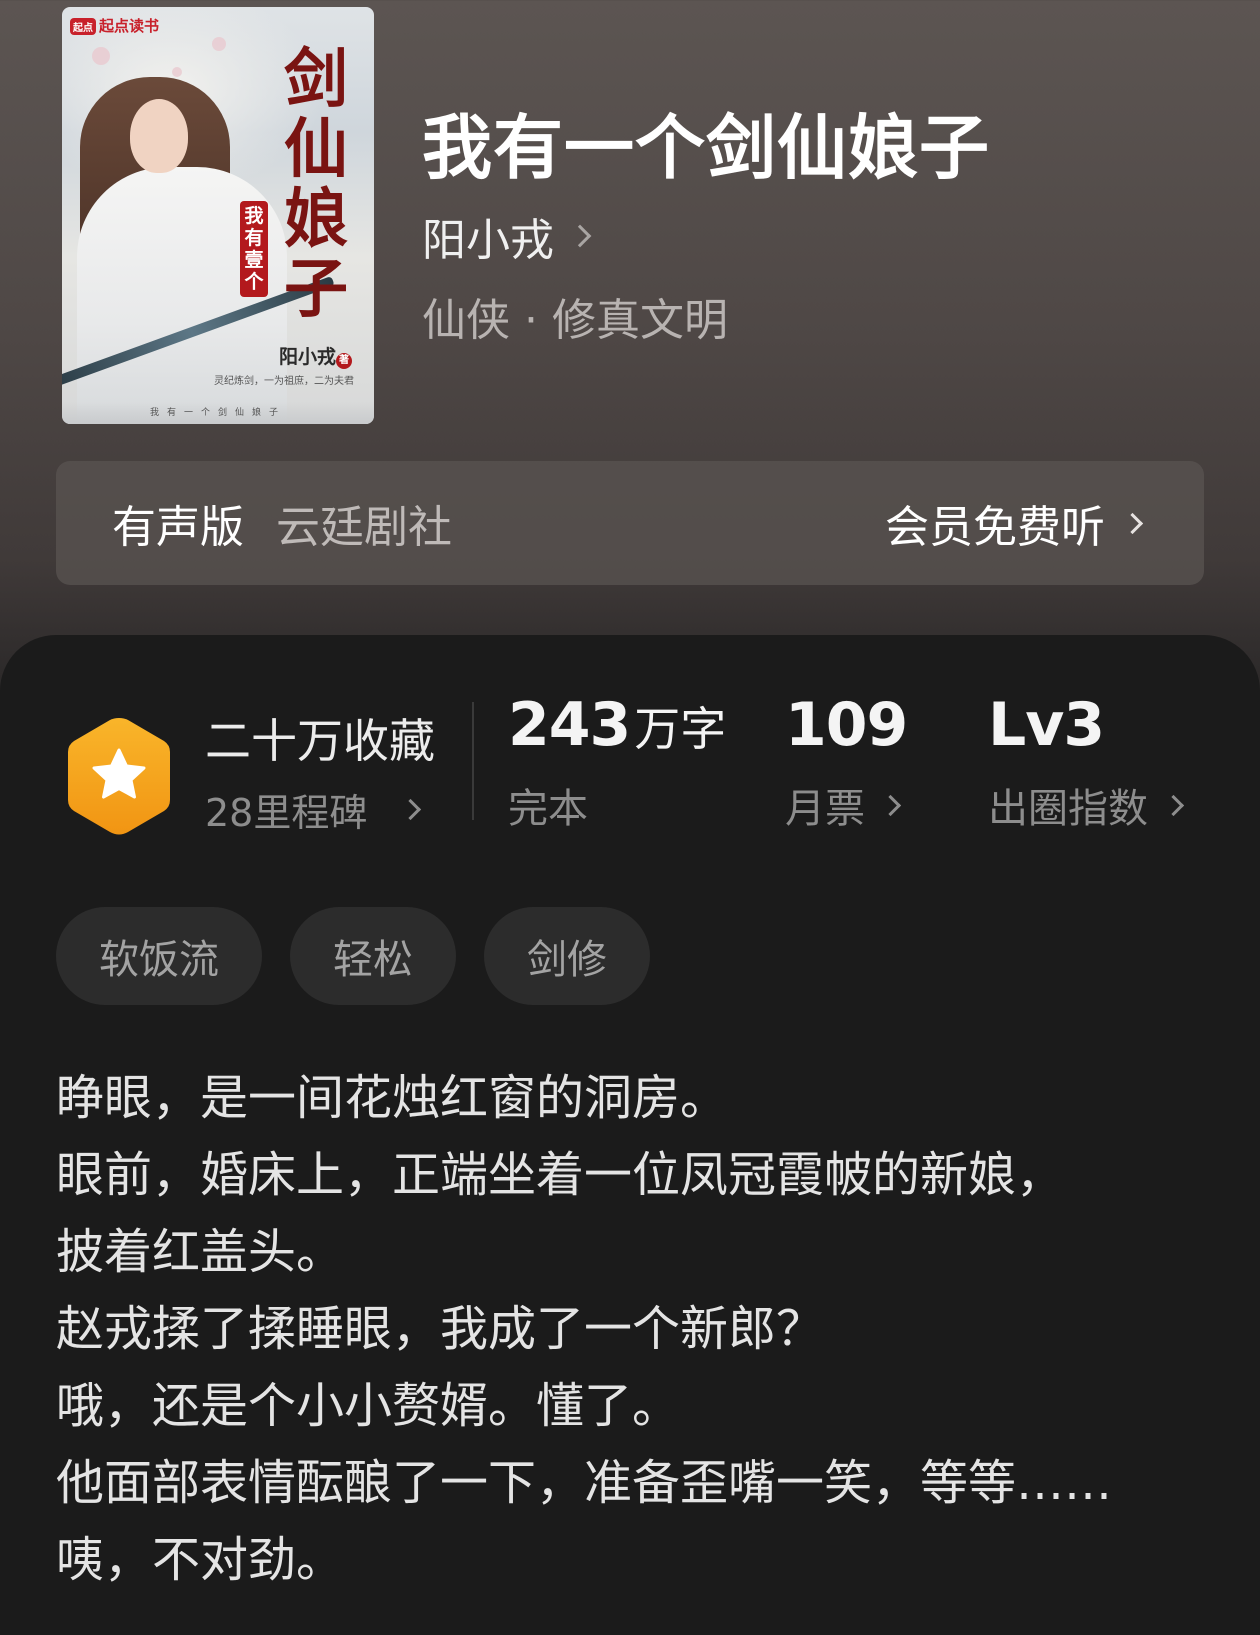 The image size is (1260, 1635). What do you see at coordinates (316, 184) in the screenshot?
I see `cover-calligraphy: 剑仙娘子` at bounding box center [316, 184].